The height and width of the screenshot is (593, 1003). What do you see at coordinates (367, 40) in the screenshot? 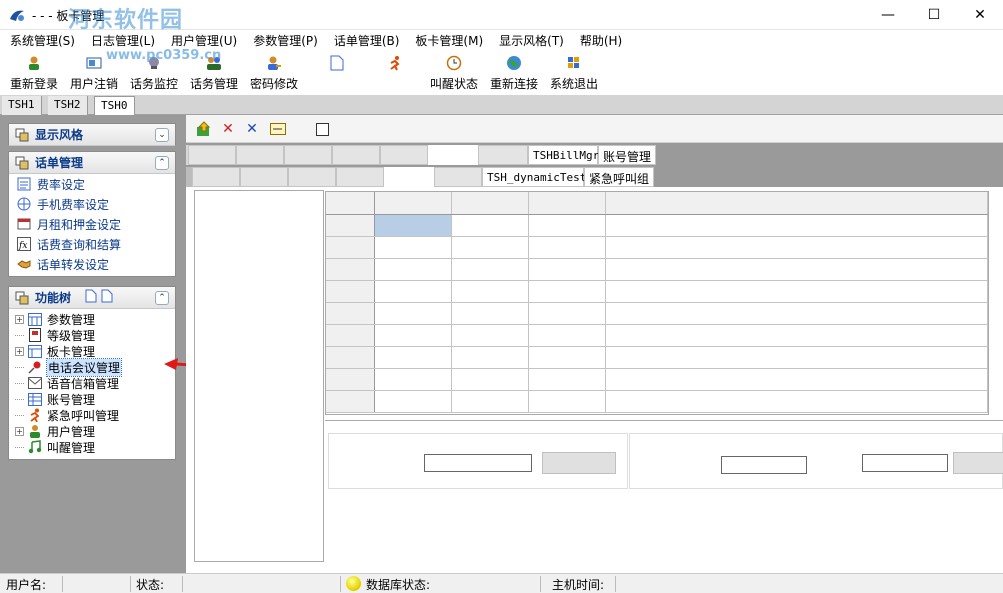
I see `menu-bill: 话单管理(B)` at bounding box center [367, 40].